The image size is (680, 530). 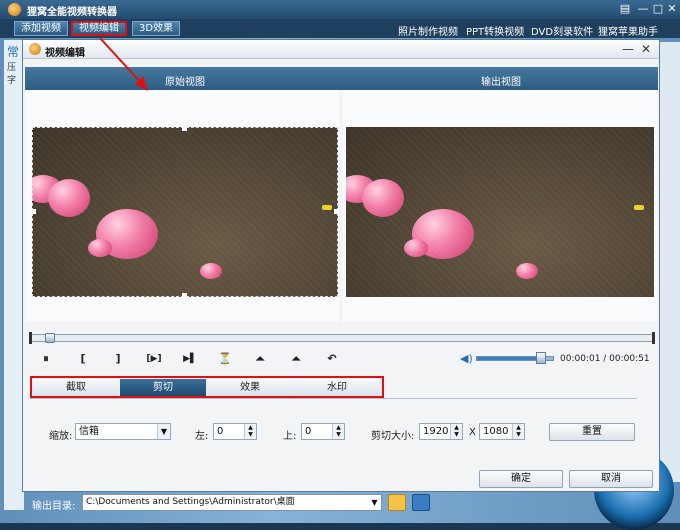 I want to click on dialog-logo-icon, so click(x=35, y=49).